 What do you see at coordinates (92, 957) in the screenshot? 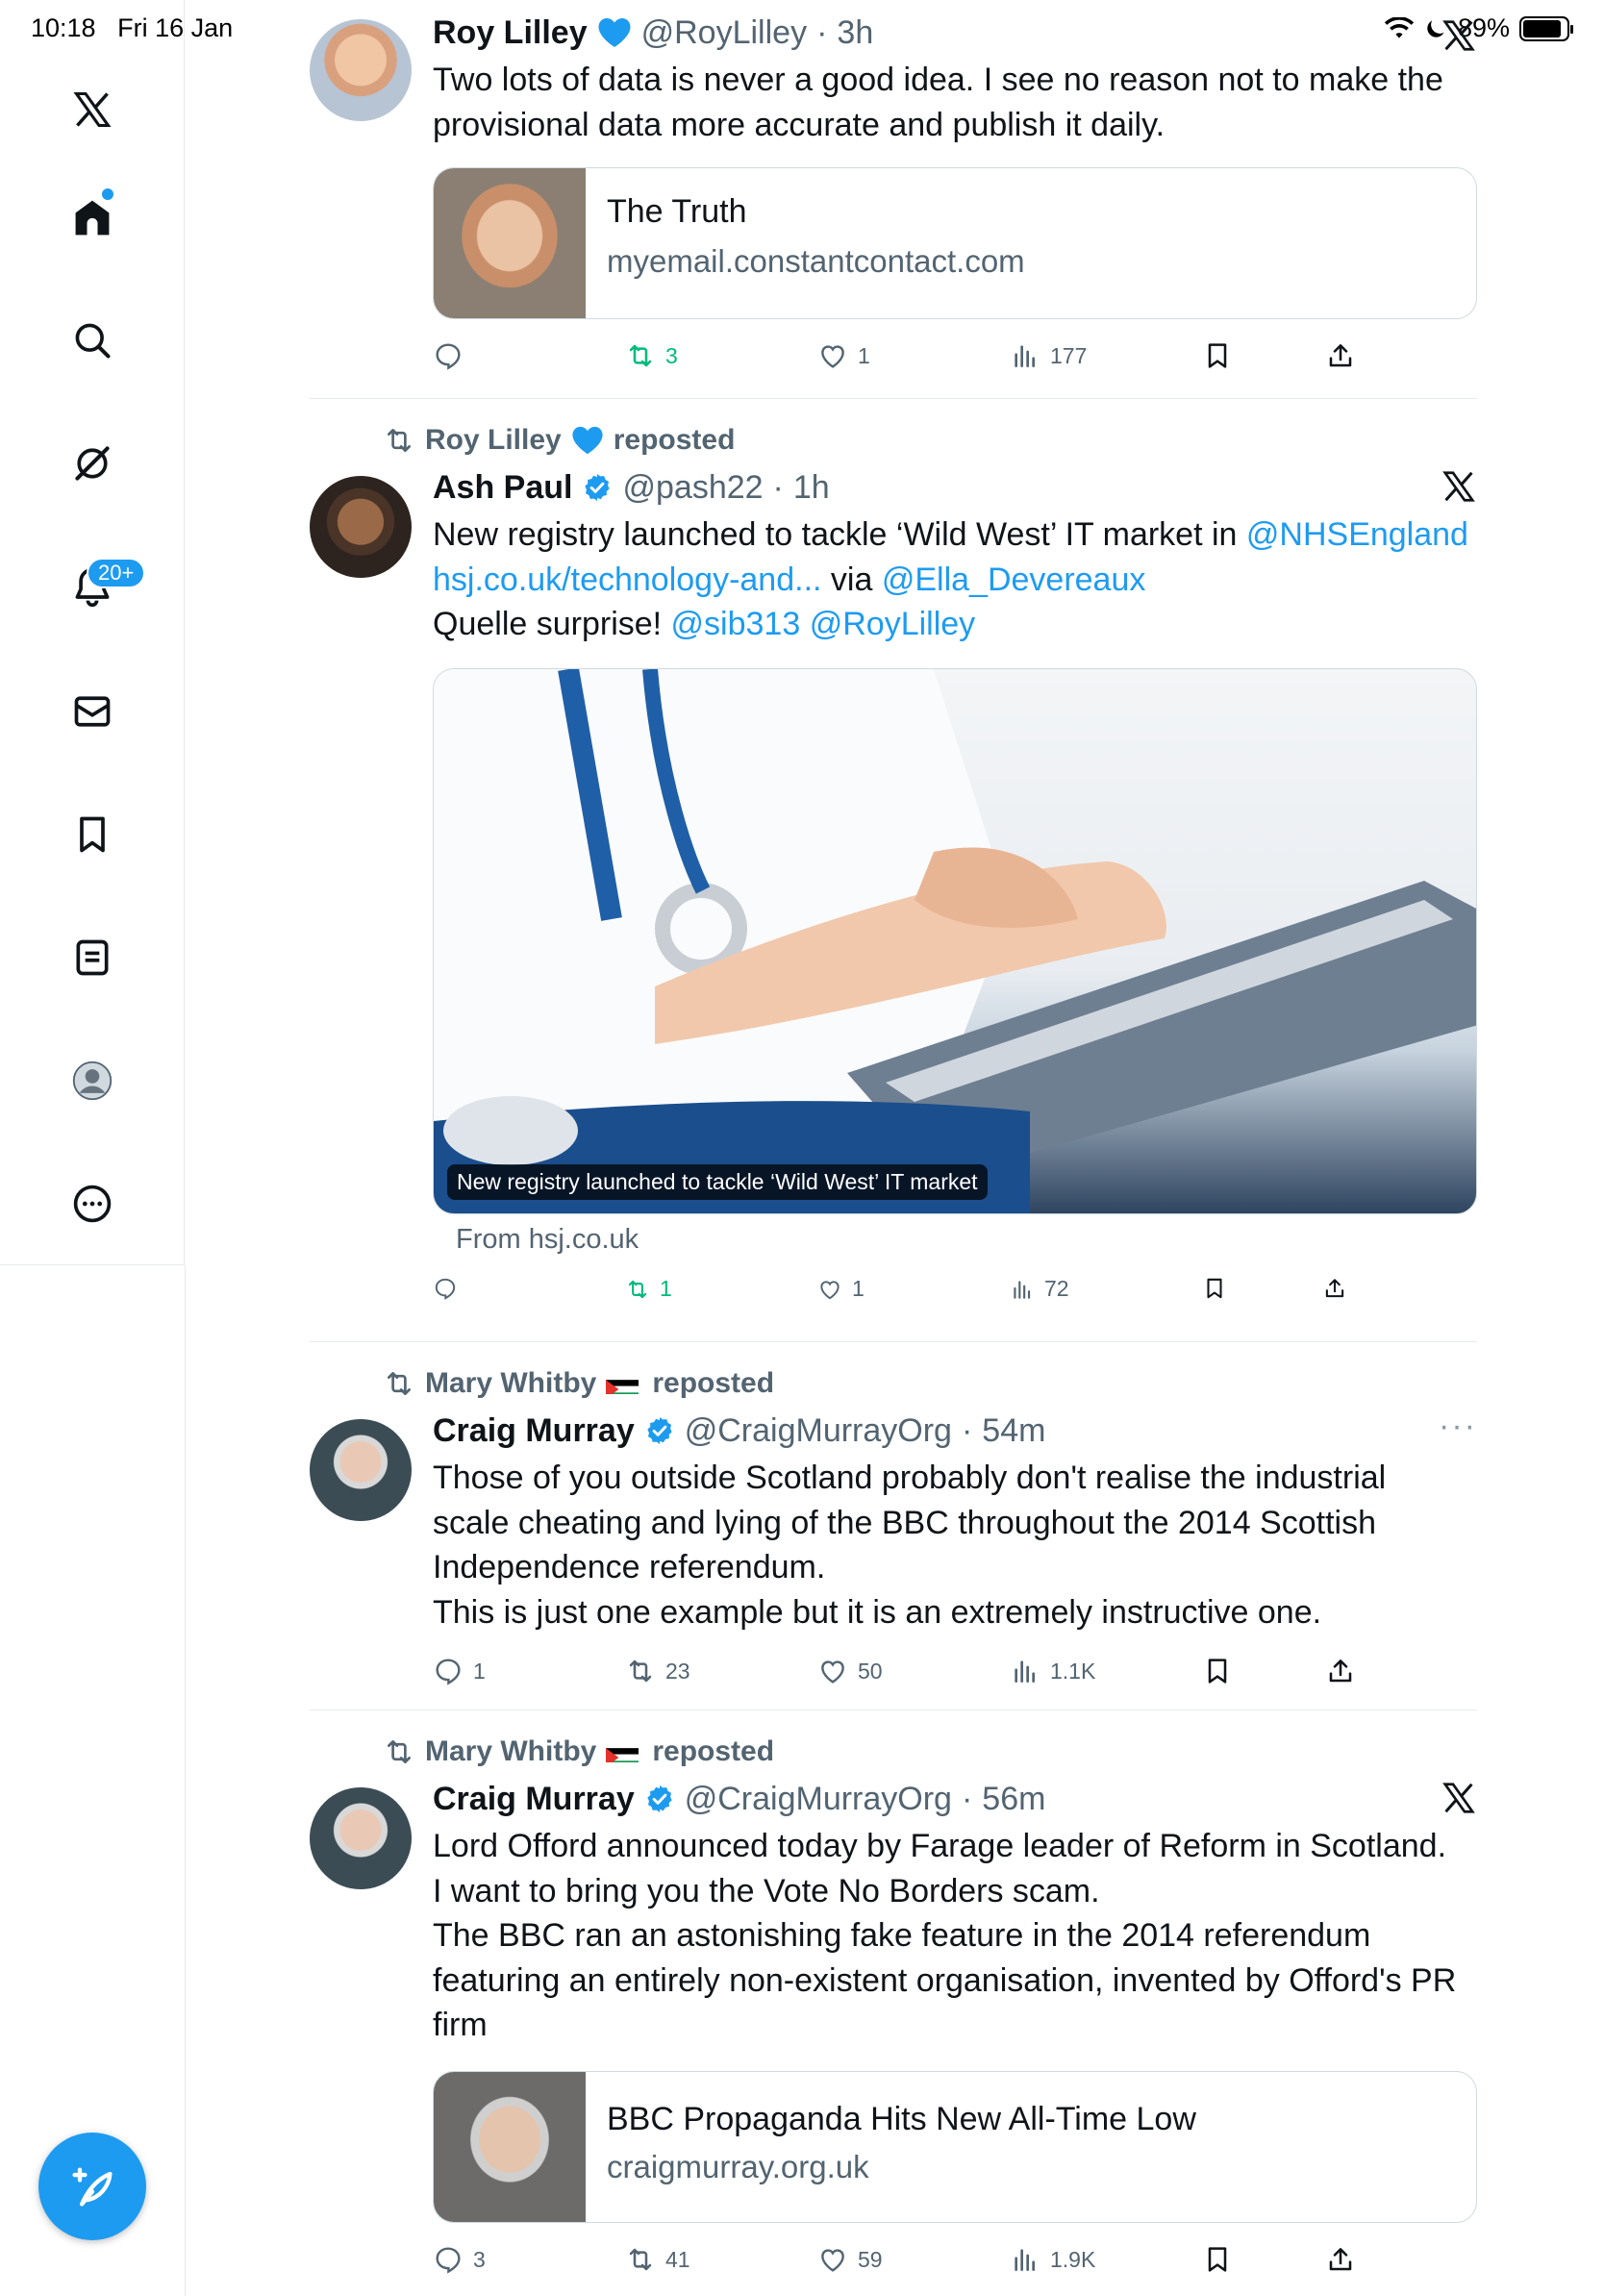
I see `list-icon` at bounding box center [92, 957].